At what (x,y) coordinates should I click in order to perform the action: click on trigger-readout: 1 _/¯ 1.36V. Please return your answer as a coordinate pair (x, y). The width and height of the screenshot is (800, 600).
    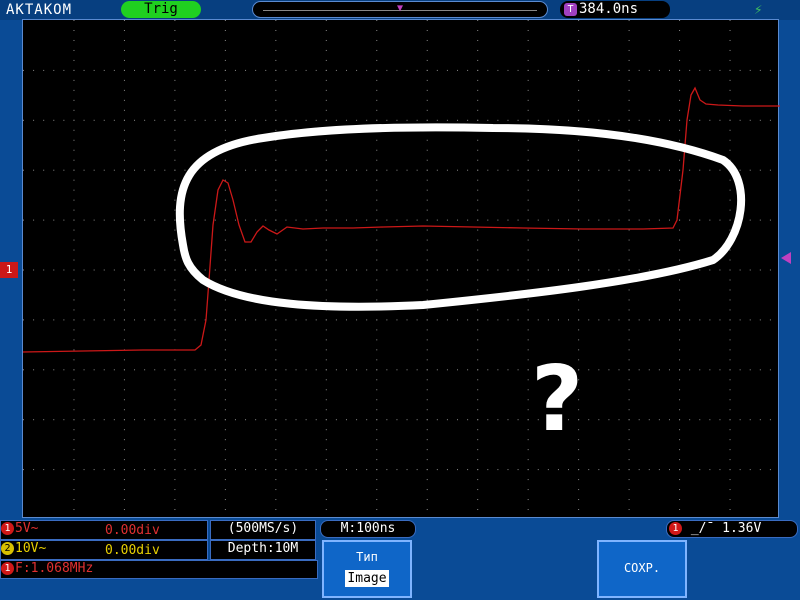
    Looking at the image, I should click on (732, 529).